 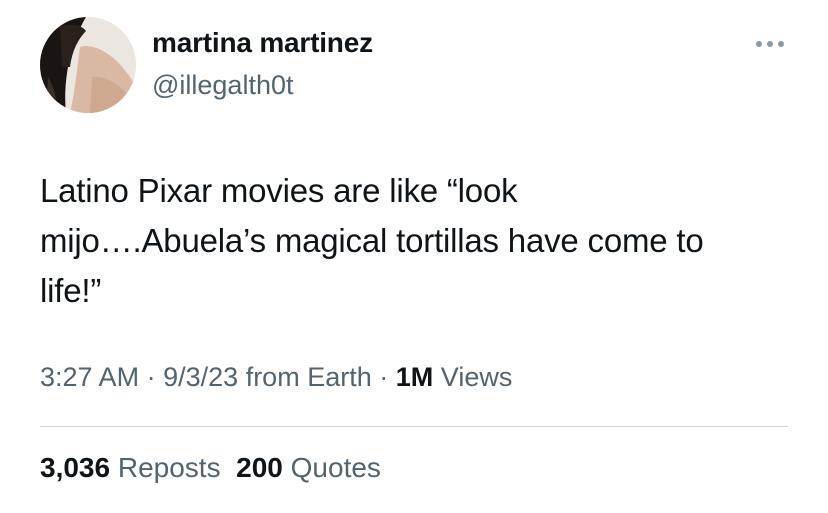 What do you see at coordinates (89, 377) in the screenshot?
I see `tweet-time: 3:27 AM` at bounding box center [89, 377].